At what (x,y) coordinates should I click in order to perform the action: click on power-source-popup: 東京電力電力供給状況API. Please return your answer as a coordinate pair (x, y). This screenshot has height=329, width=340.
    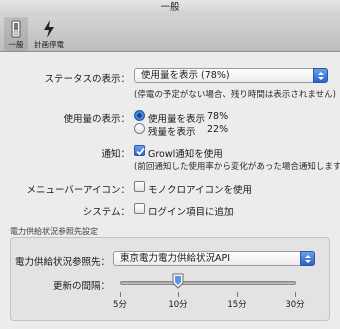
    Looking at the image, I should click on (214, 258).